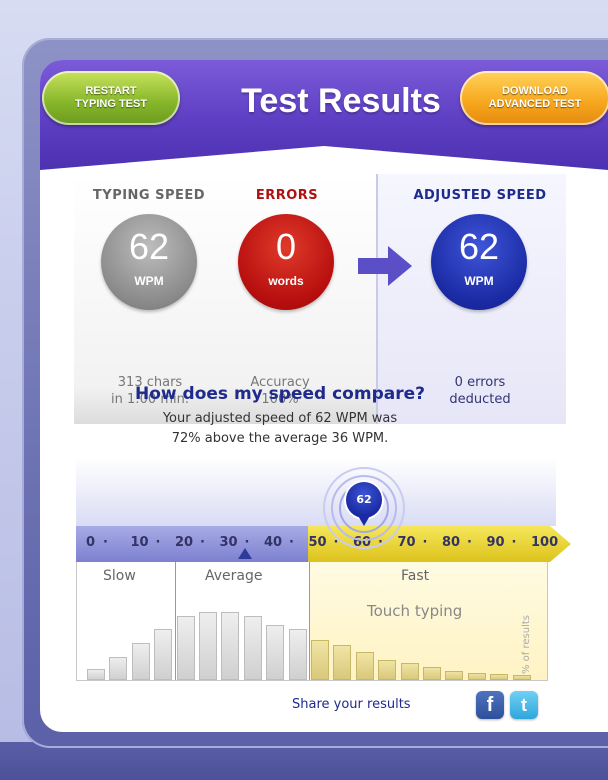 This screenshot has width=608, height=780. What do you see at coordinates (341, 101) in the screenshot?
I see `page-title: Test Results` at bounding box center [341, 101].